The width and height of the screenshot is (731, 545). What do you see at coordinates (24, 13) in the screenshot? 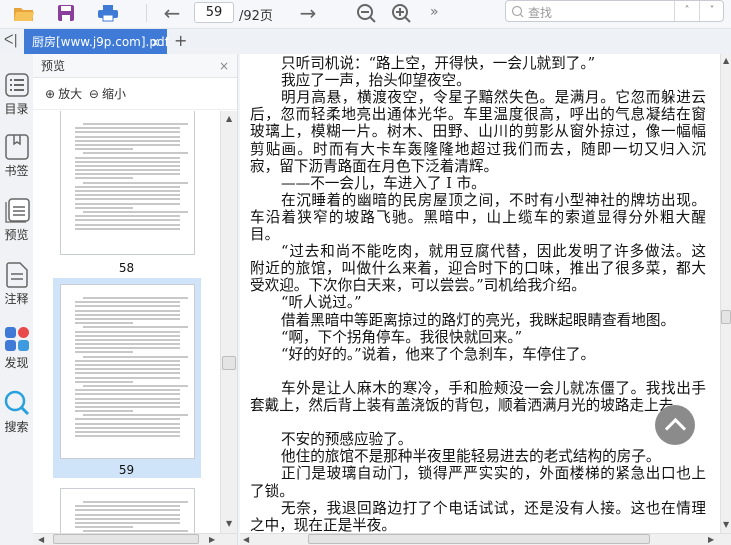
I see `open-folder-icon` at bounding box center [24, 13].